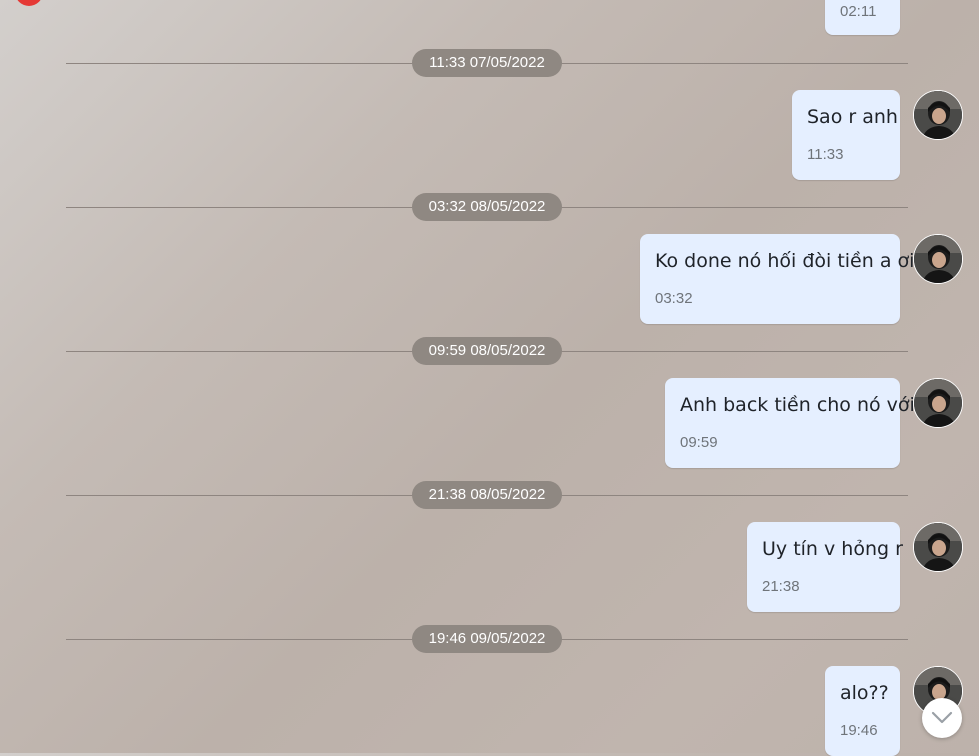 The image size is (979, 756). I want to click on message-bubble: Sao r anh 11:33, so click(846, 135).